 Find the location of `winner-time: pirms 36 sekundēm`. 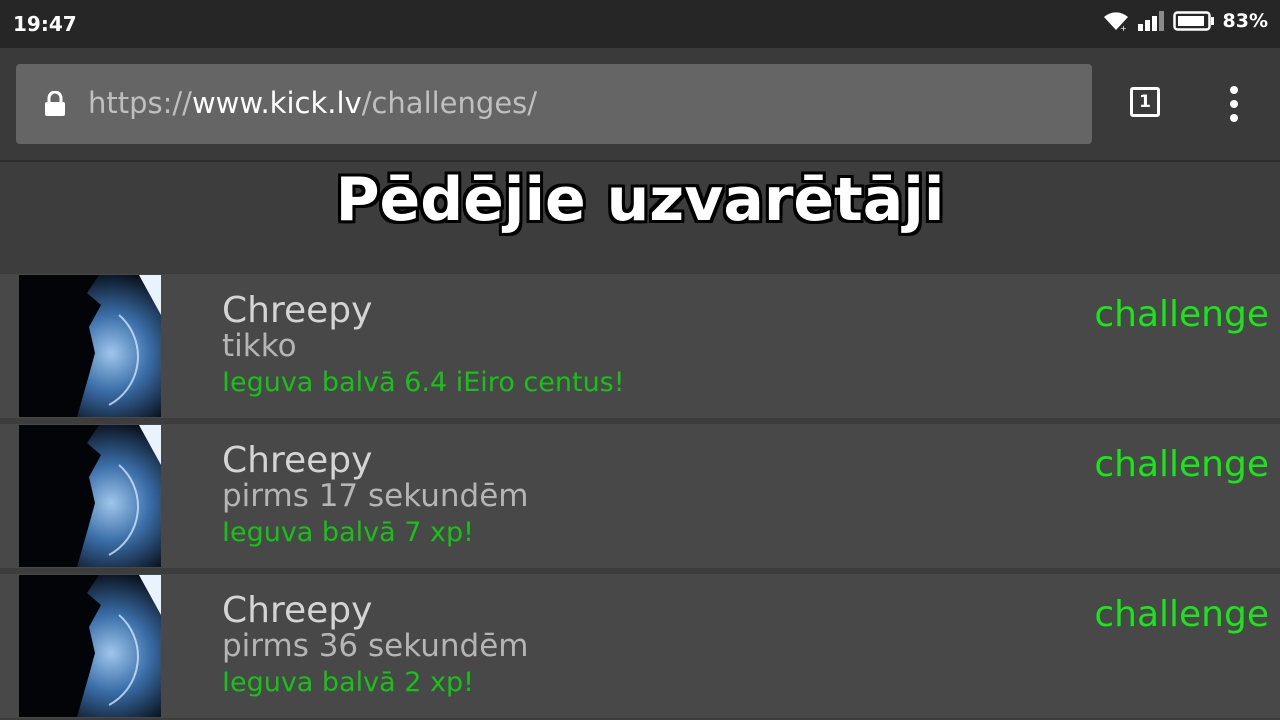

winner-time: pirms 36 sekundēm is located at coordinates (375, 646).